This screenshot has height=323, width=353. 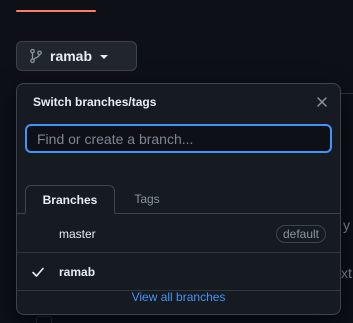 I want to click on branch-search-input, so click(x=178, y=138).